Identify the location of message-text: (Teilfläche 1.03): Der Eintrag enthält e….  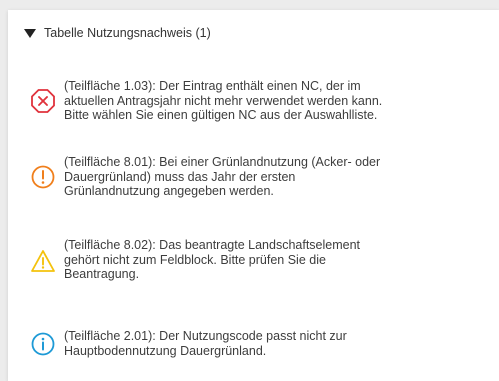
(223, 100).